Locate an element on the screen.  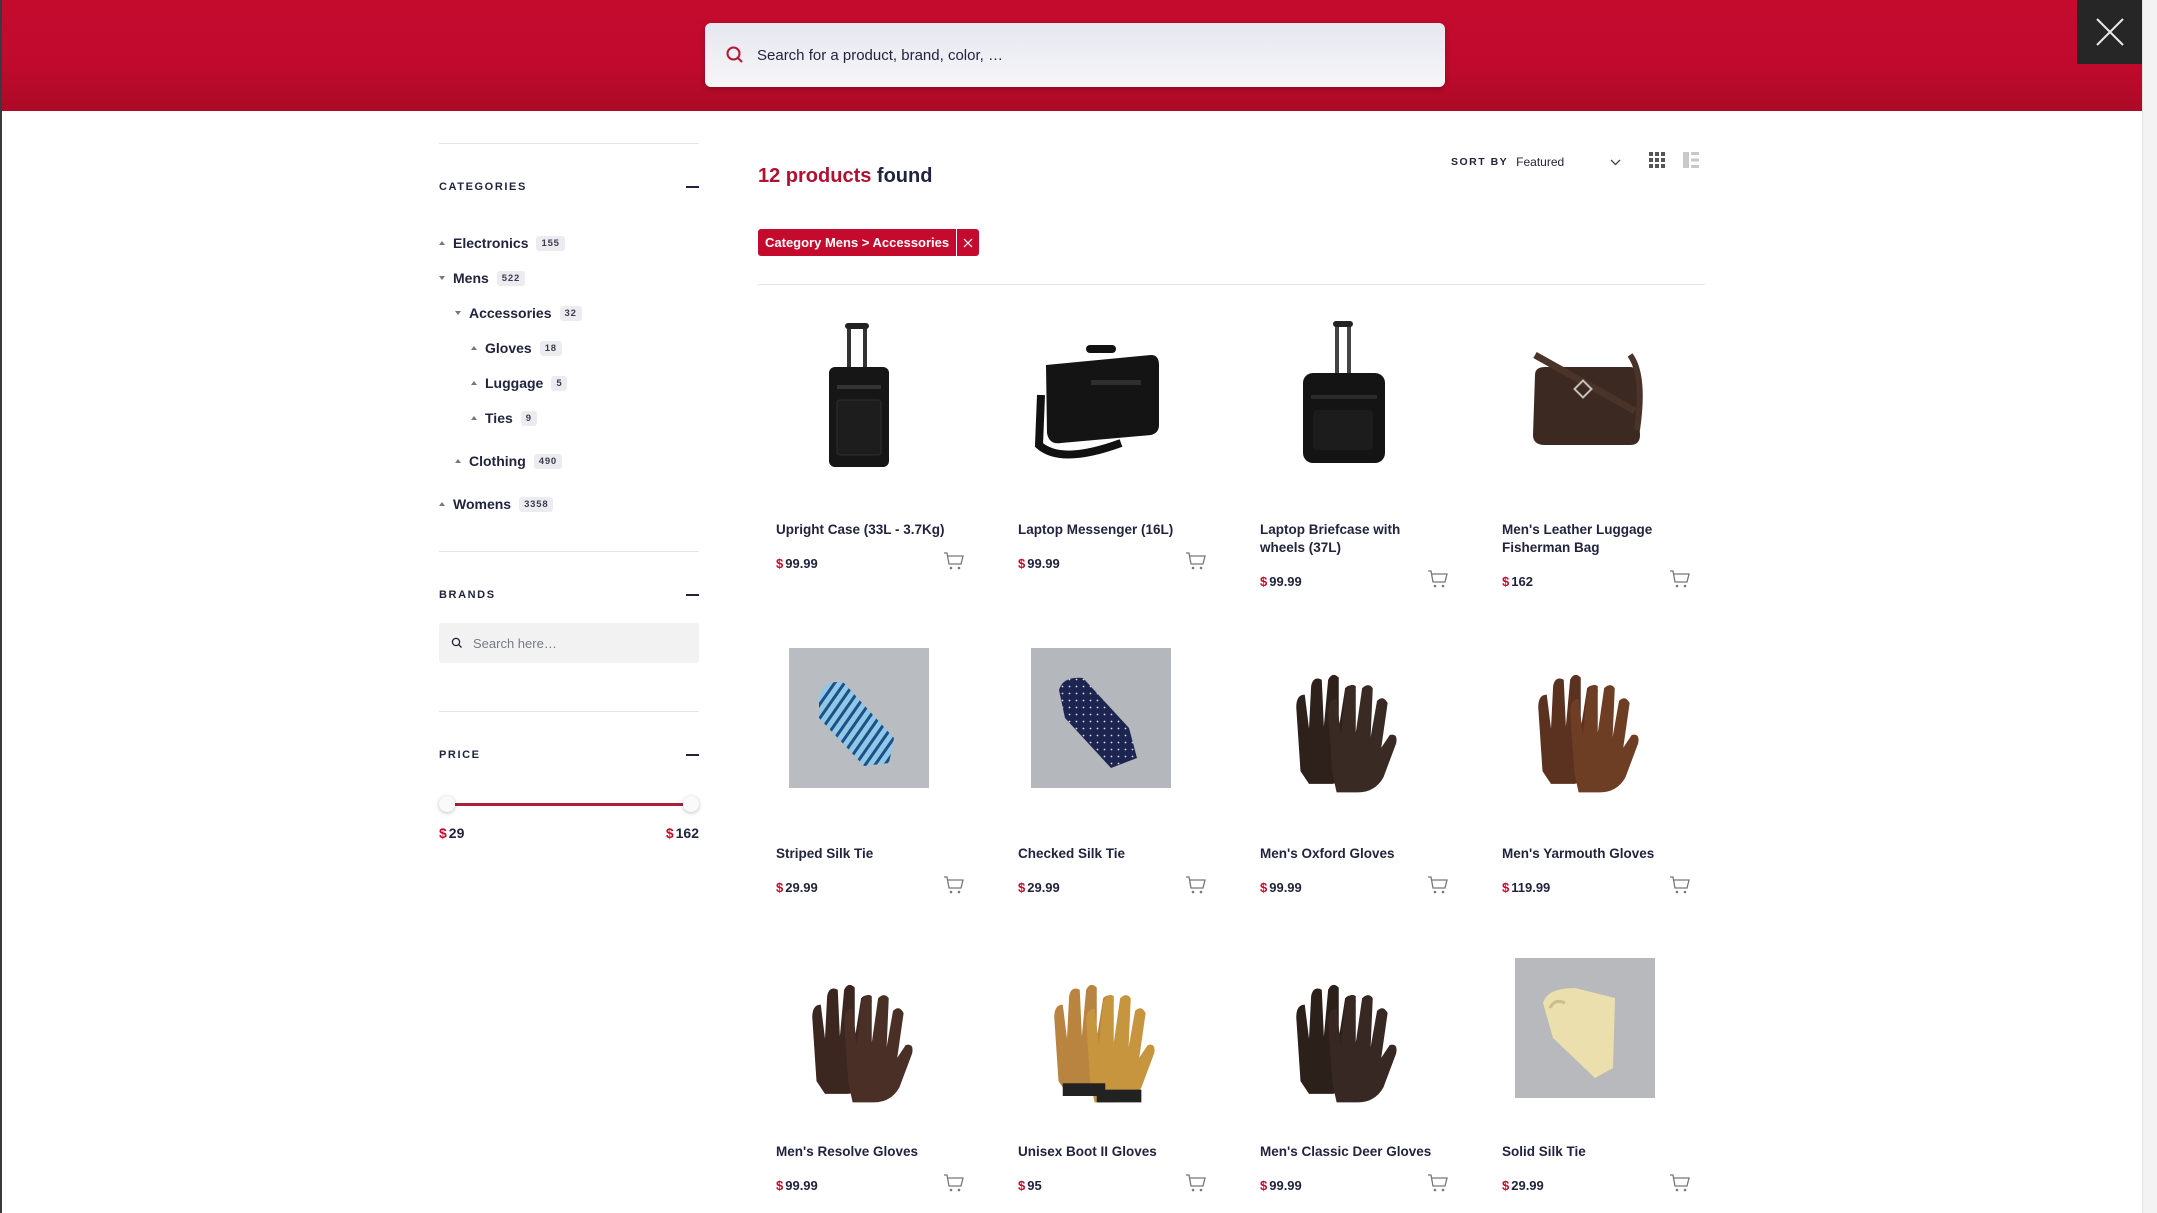
product-name: Men's Leather Luggage Fisherman Bag is located at coordinates (1589, 539).